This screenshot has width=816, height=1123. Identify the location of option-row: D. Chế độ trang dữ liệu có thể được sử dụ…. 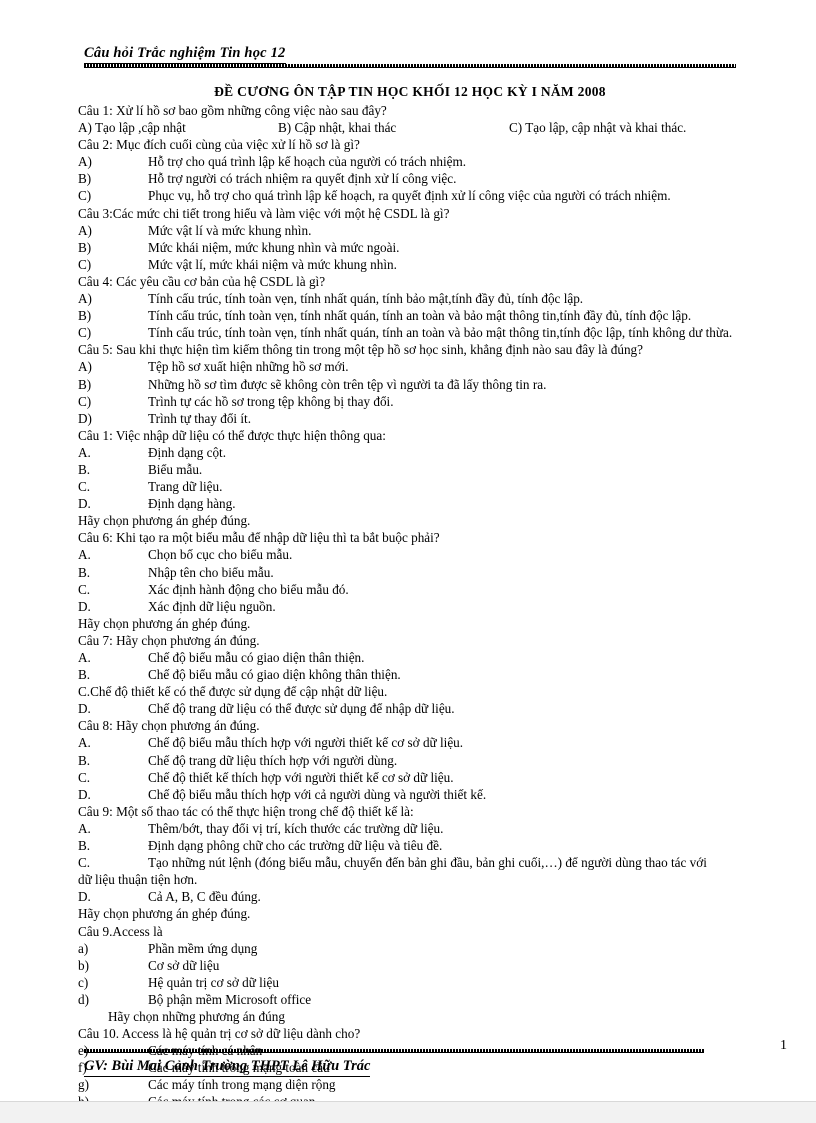
(428, 708).